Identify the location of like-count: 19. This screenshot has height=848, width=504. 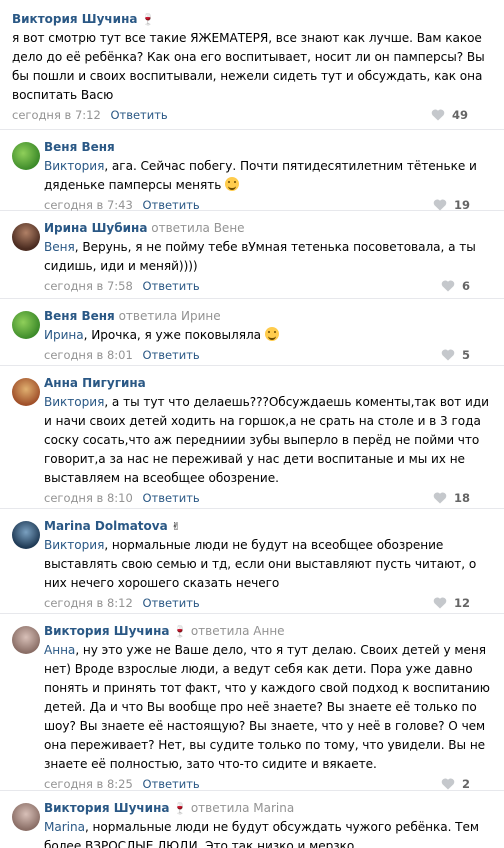
(461, 205).